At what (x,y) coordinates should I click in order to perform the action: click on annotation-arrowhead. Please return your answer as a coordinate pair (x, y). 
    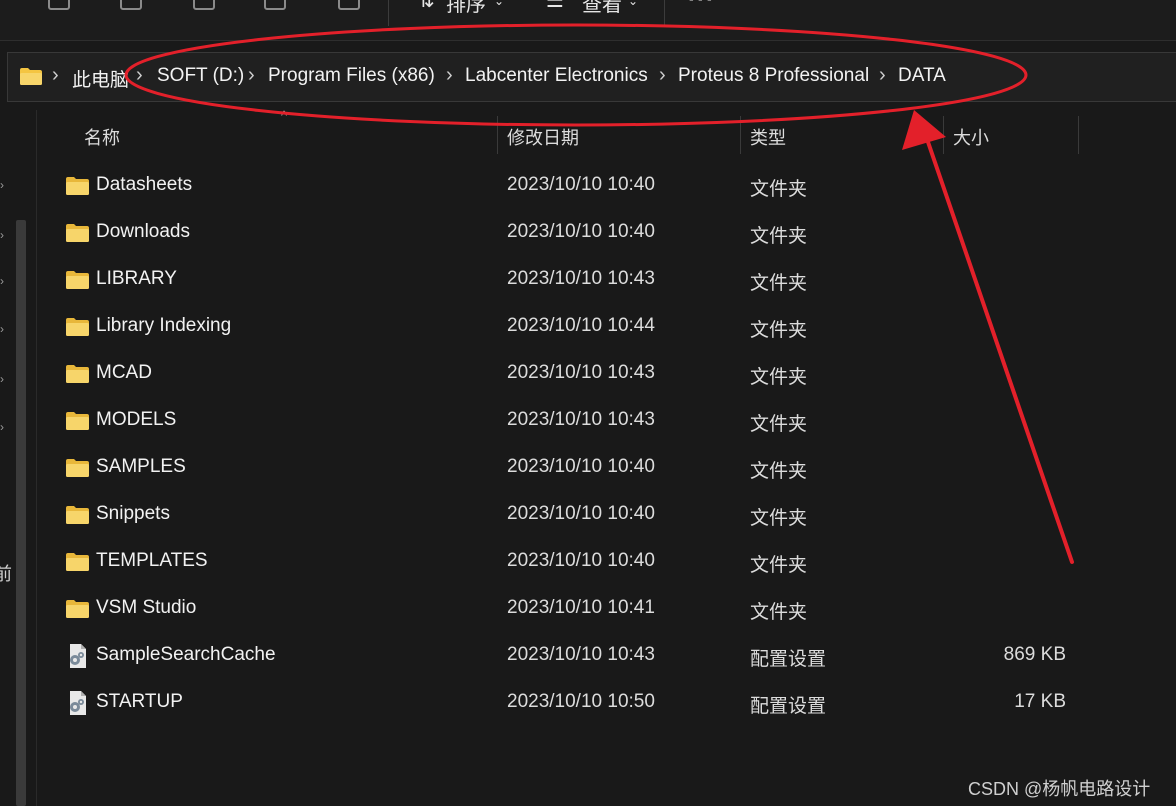
    Looking at the image, I should click on (924, 130).